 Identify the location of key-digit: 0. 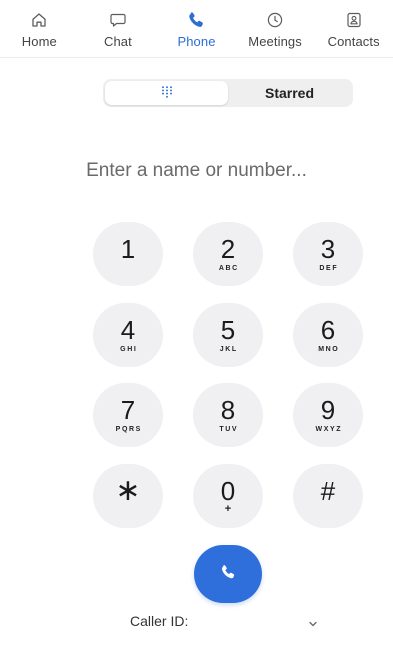
(228, 490).